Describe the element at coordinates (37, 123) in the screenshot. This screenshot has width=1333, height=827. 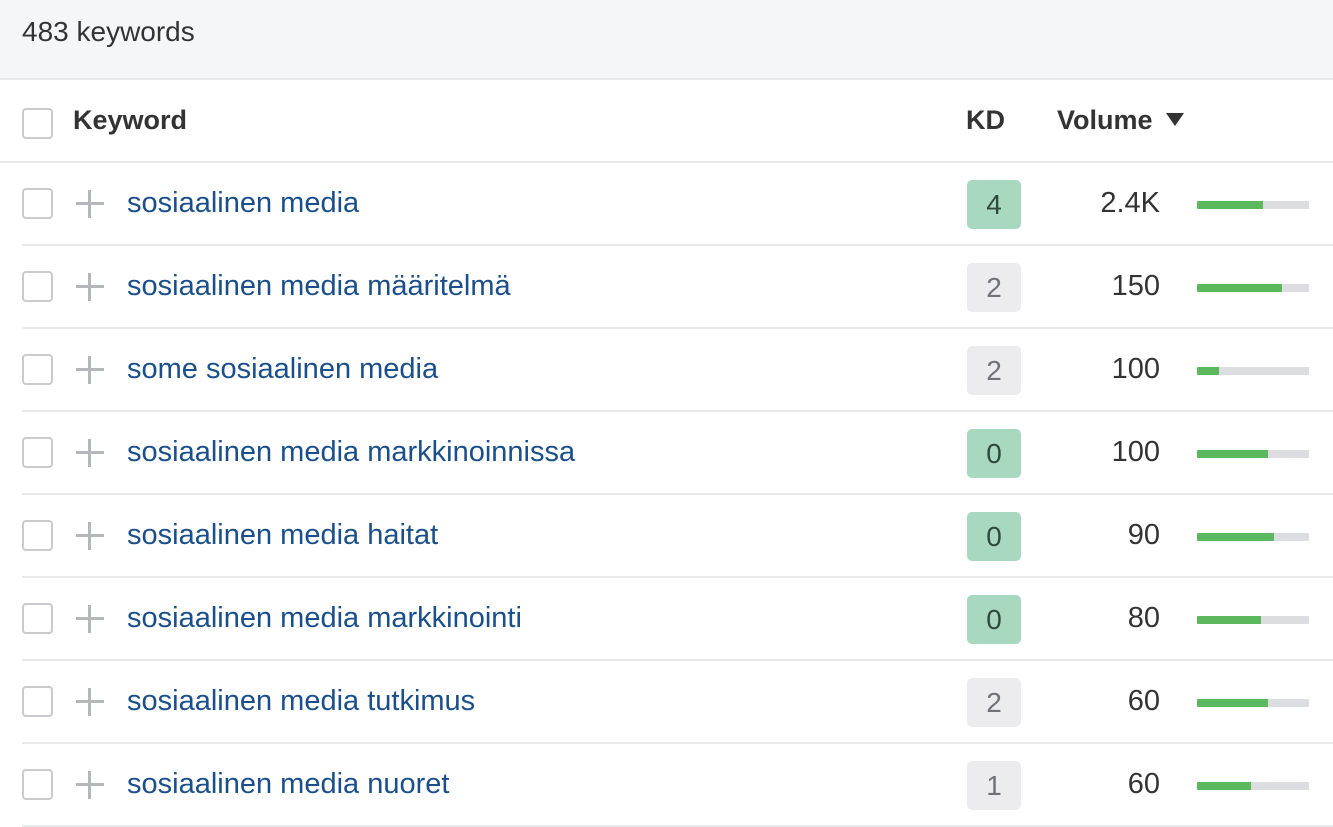
I see `select-all-checkbox` at that location.